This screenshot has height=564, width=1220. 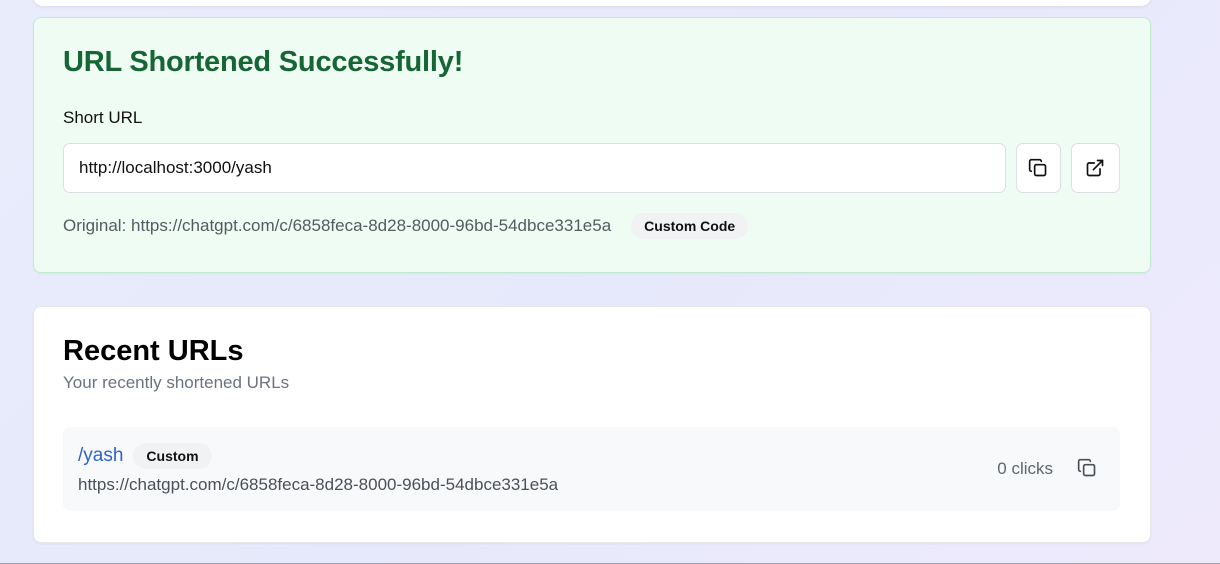 What do you see at coordinates (534, 168) in the screenshot?
I see `short-url-input` at bounding box center [534, 168].